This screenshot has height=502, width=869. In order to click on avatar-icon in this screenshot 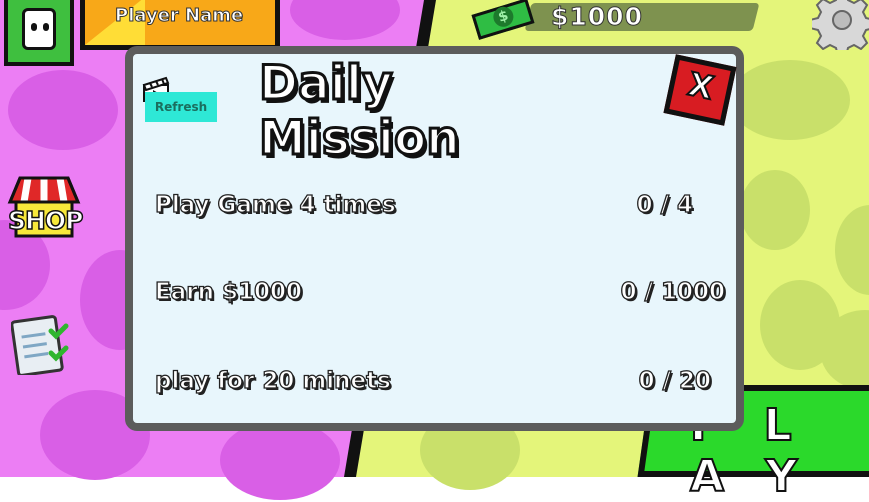, I will do `click(39, 29)`.